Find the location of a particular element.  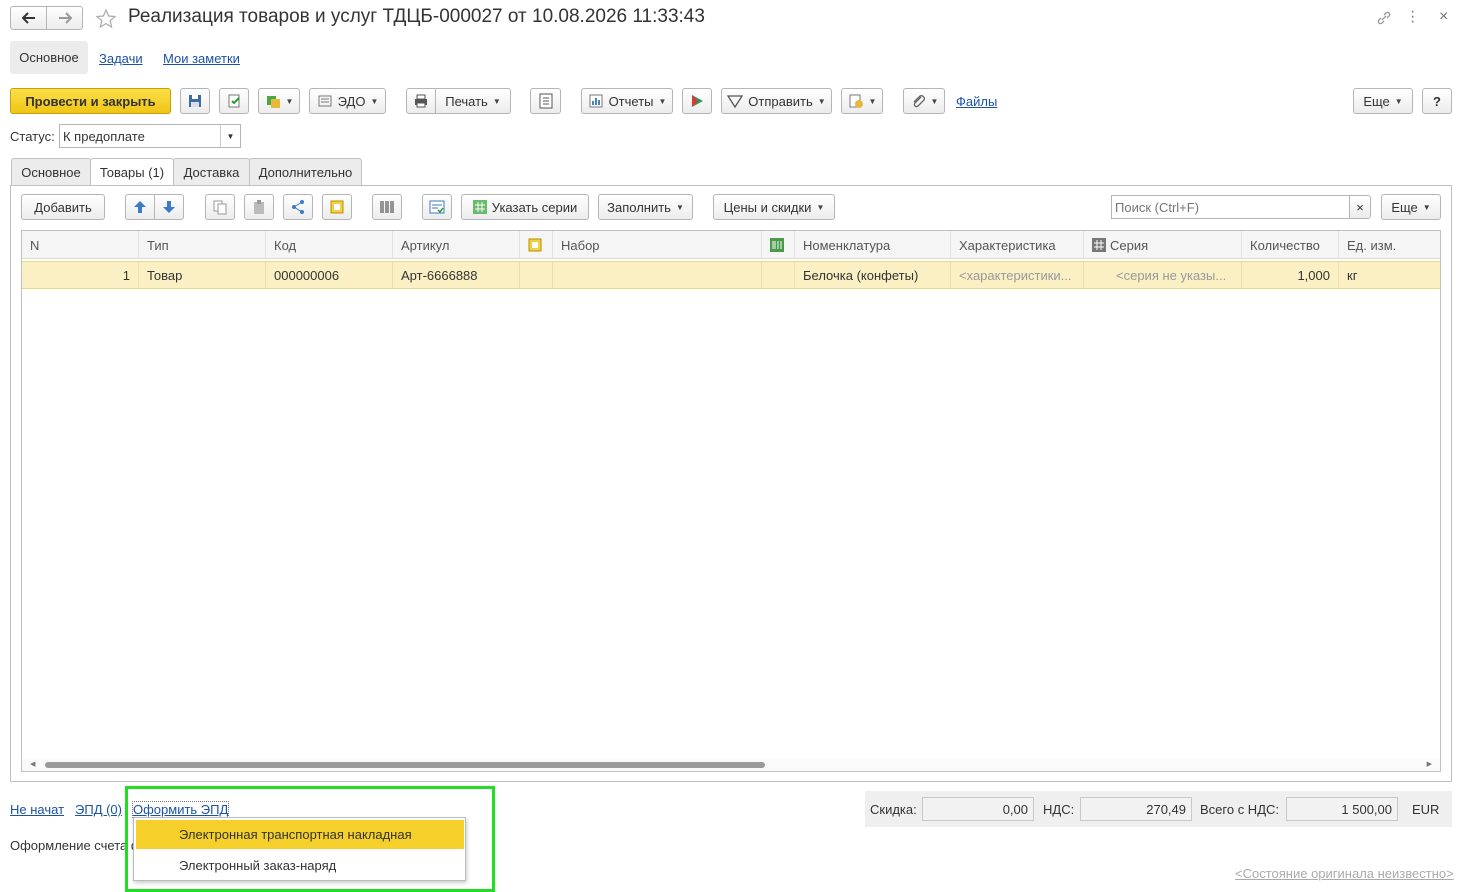

cell-n: 1 is located at coordinates (80, 275).